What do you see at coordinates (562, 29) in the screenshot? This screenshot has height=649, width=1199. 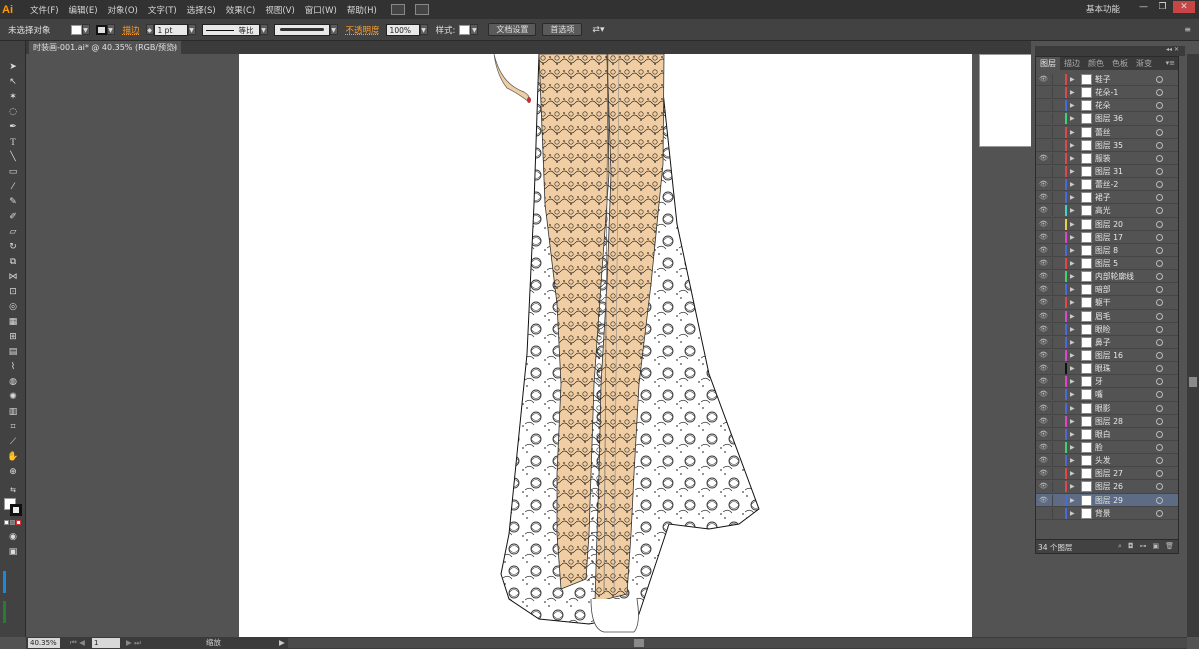 I see `preferences-button: 首选项` at bounding box center [562, 29].